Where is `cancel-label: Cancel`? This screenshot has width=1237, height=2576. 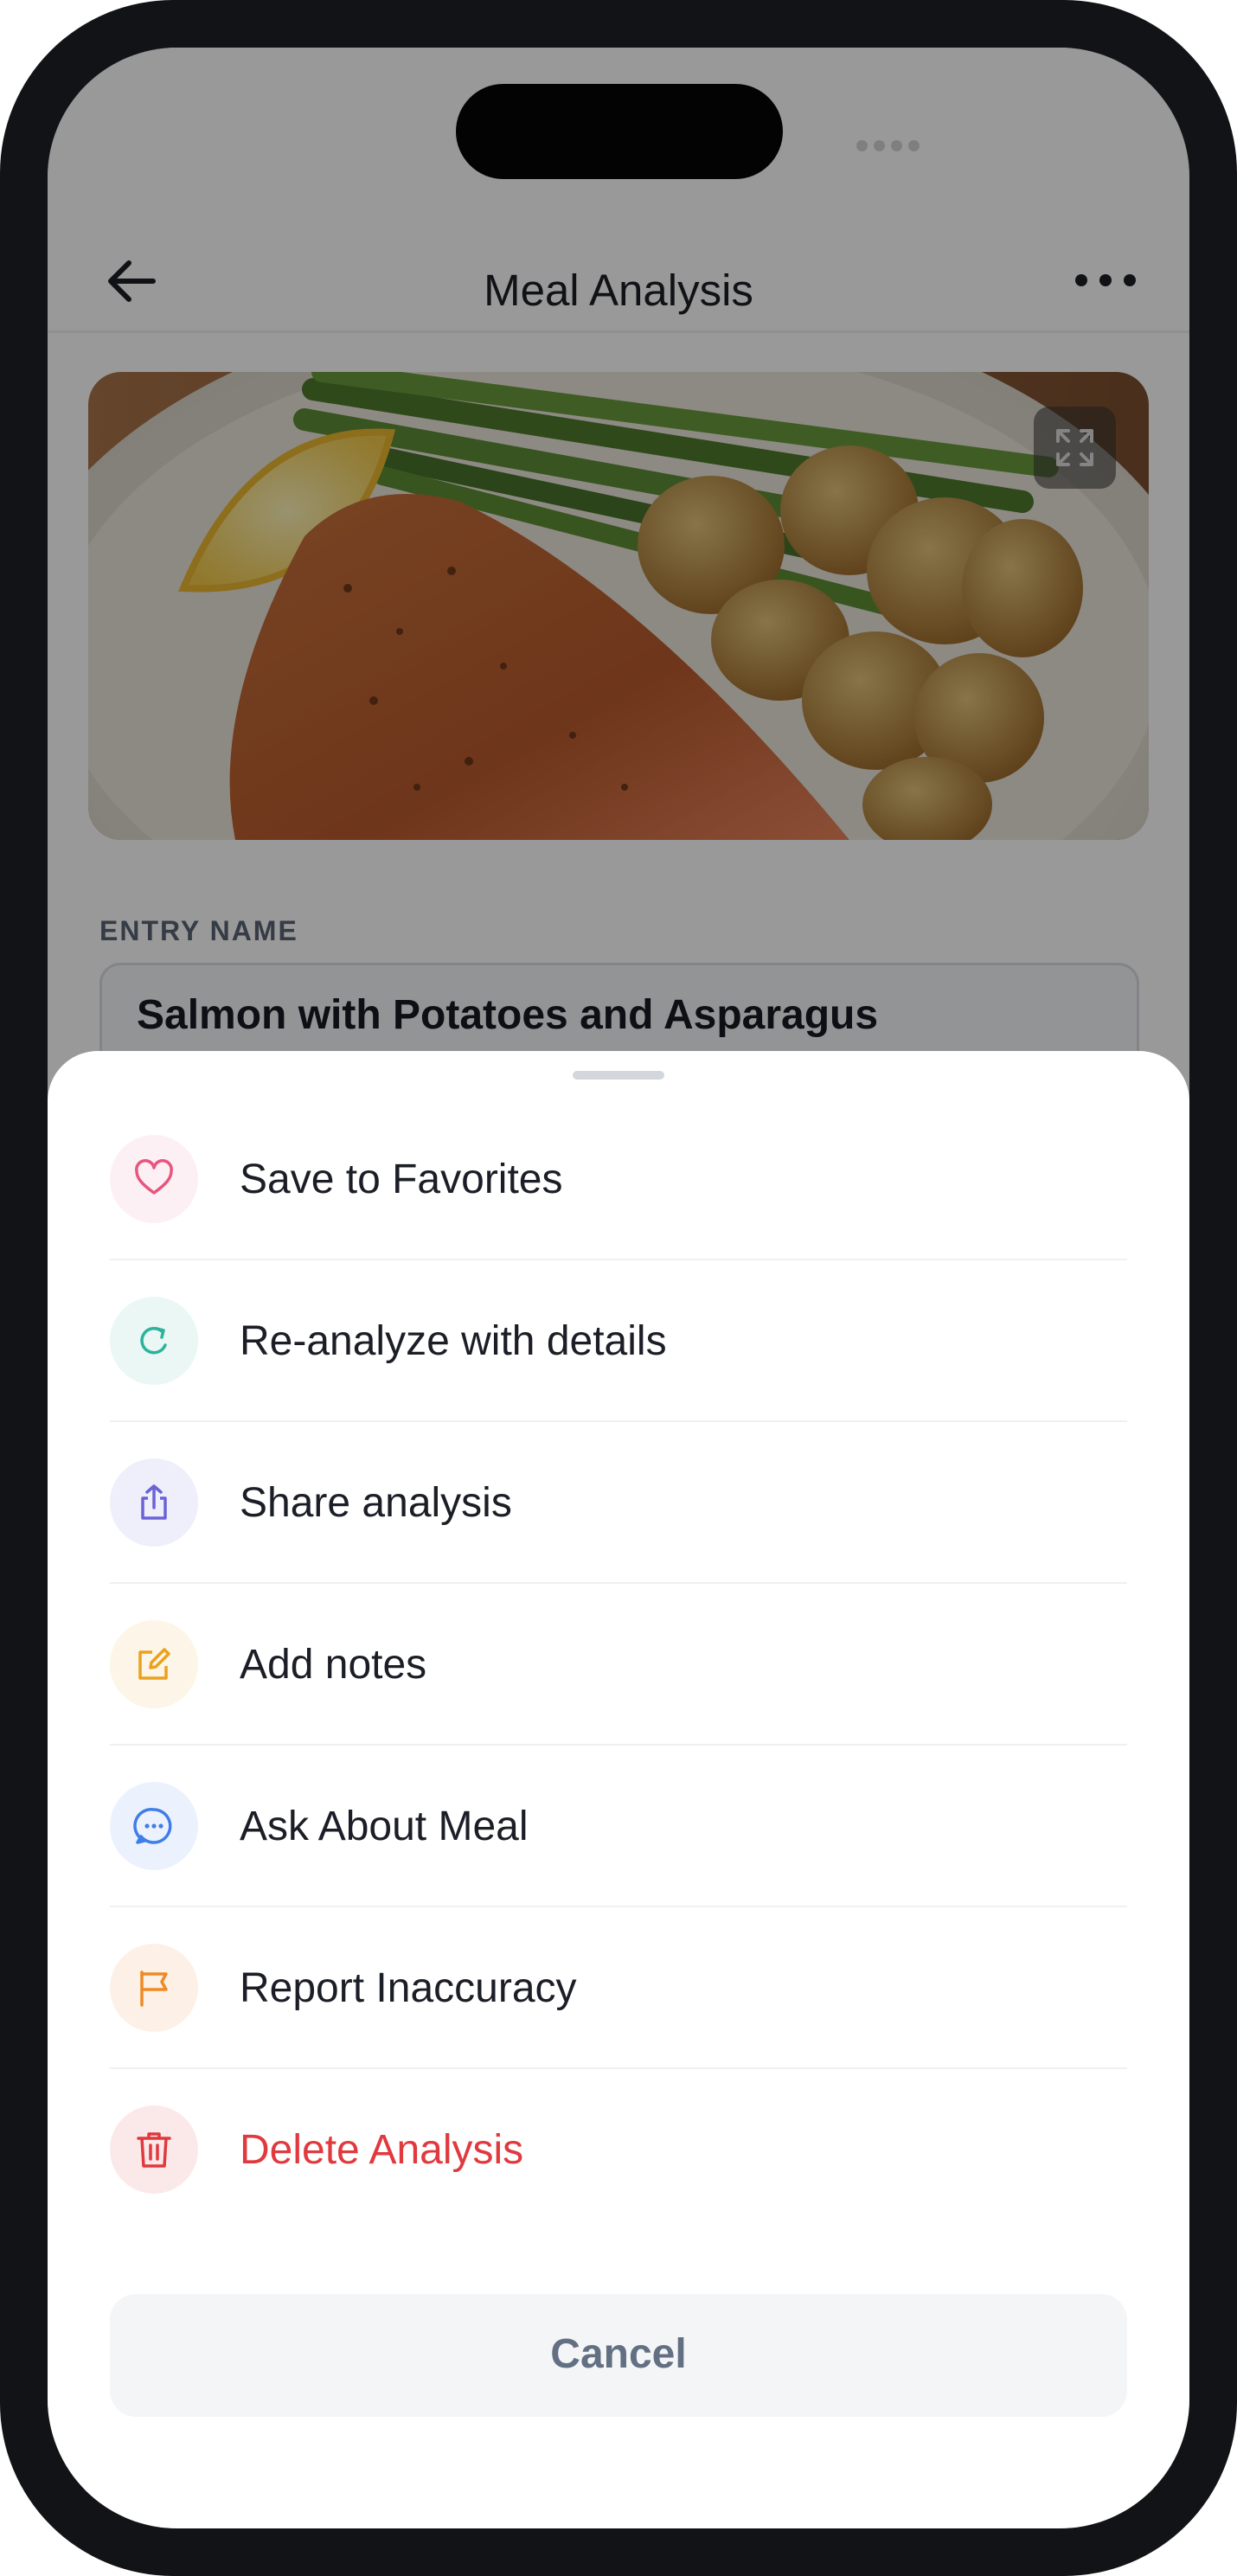
cancel-label: Cancel is located at coordinates (618, 2354).